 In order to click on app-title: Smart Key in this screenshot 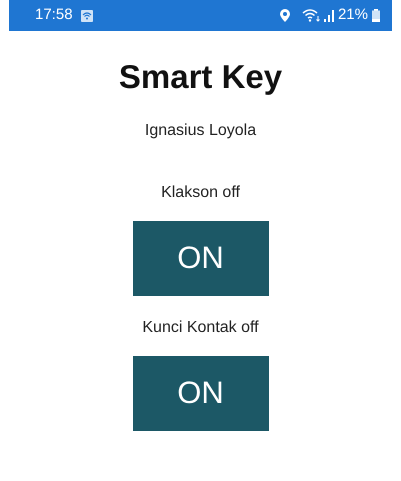, I will do `click(200, 77)`.